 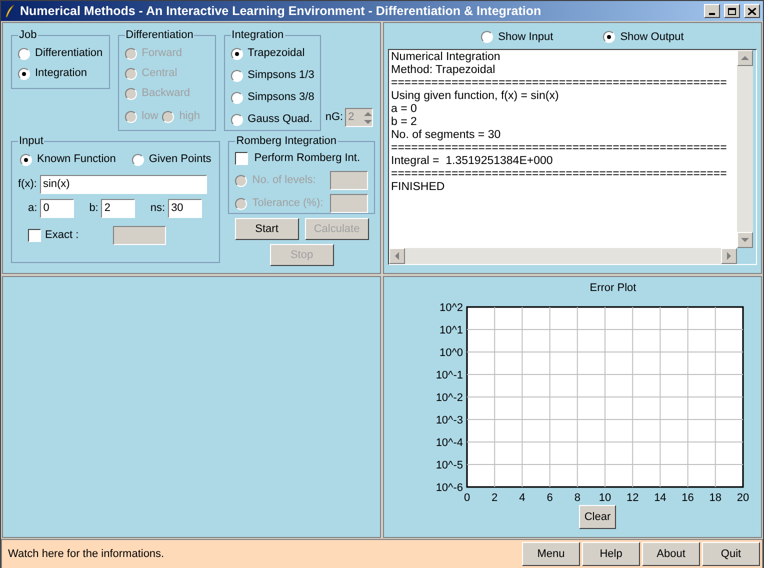 I want to click on group-title: Romberg Integration, so click(x=286, y=141).